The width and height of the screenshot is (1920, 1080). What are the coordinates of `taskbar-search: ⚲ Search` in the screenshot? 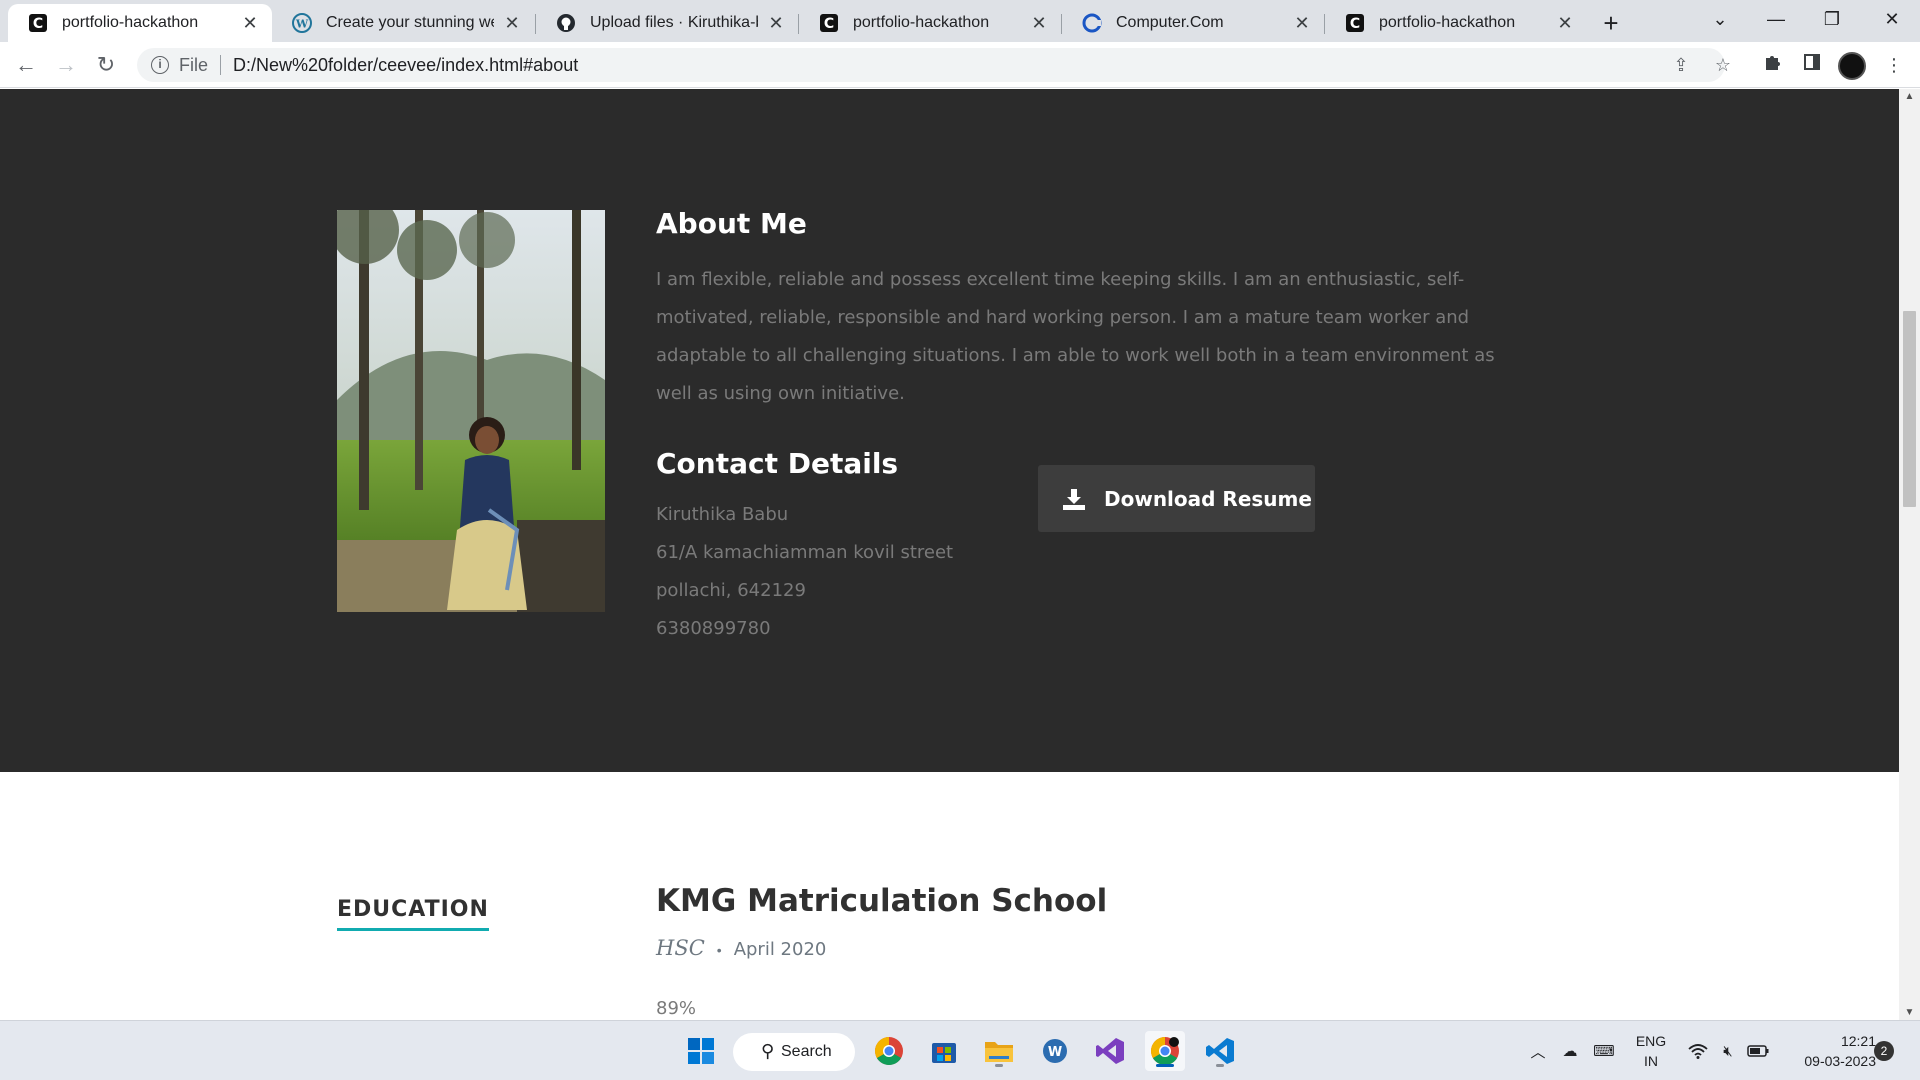 It's located at (794, 1052).